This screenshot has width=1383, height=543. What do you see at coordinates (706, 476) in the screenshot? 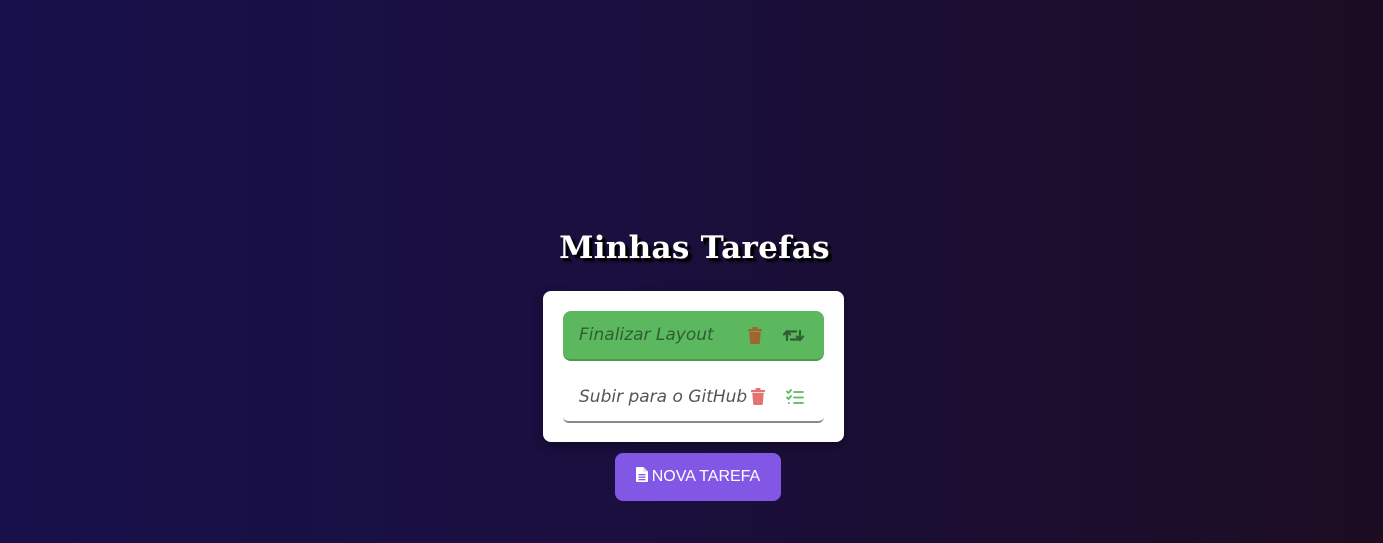
I see `new-task-button-label: NOVA TAREFA` at bounding box center [706, 476].